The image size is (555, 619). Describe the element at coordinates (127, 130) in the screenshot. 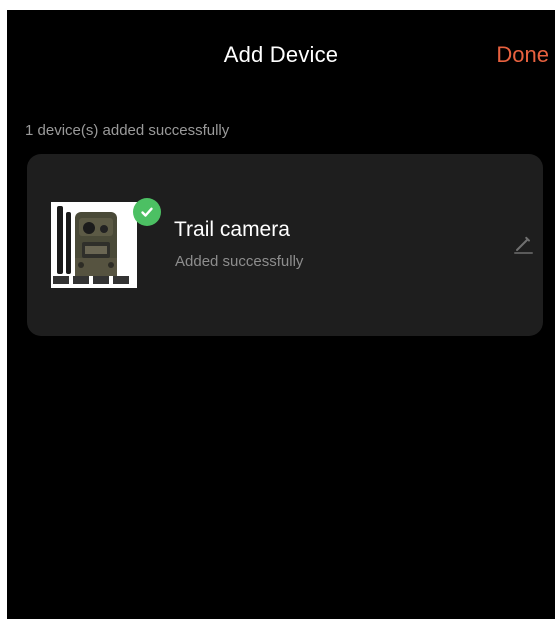

I see `success-status-text: 1 device(s) added successfully` at that location.